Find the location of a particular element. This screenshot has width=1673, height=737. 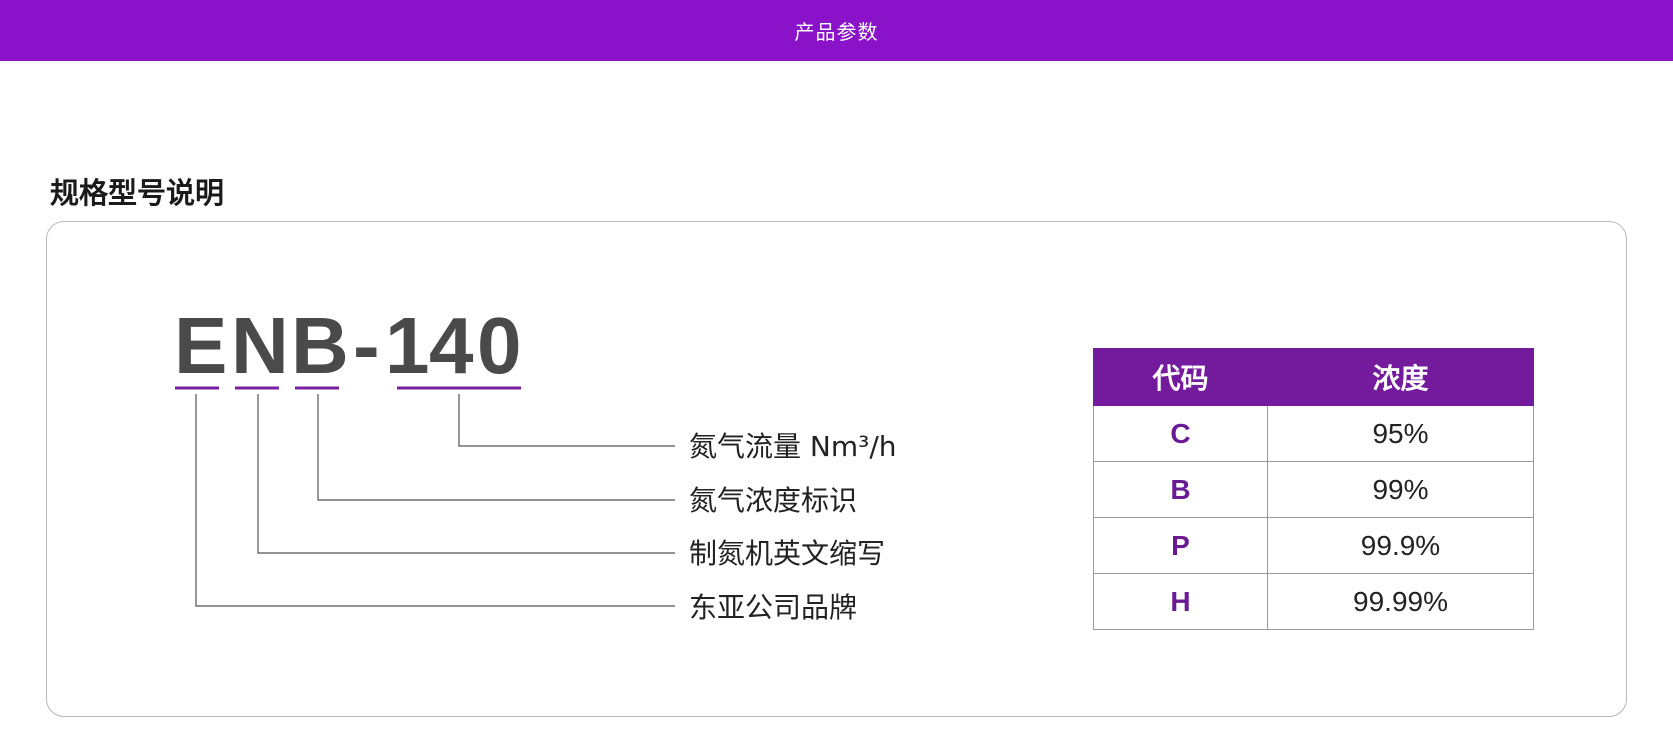

table-row: B 99% is located at coordinates (1313, 489).